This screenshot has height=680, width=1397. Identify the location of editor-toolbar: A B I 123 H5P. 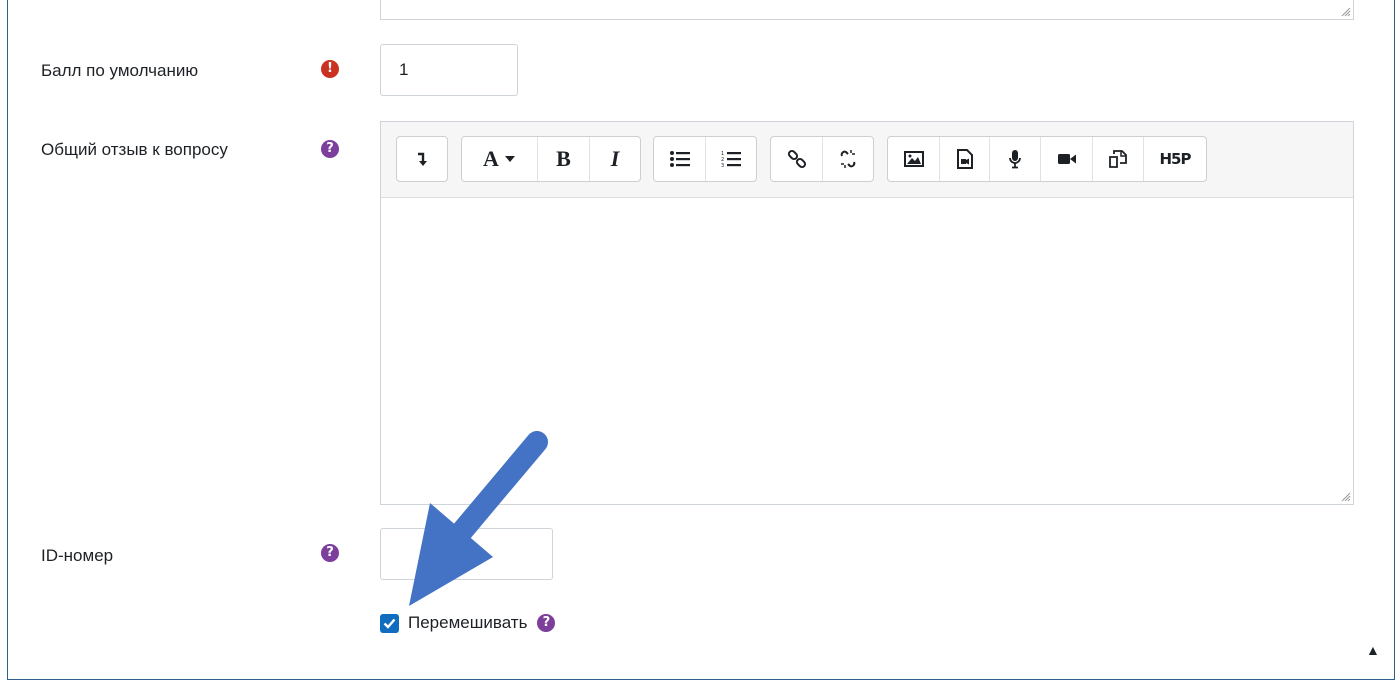
(867, 160).